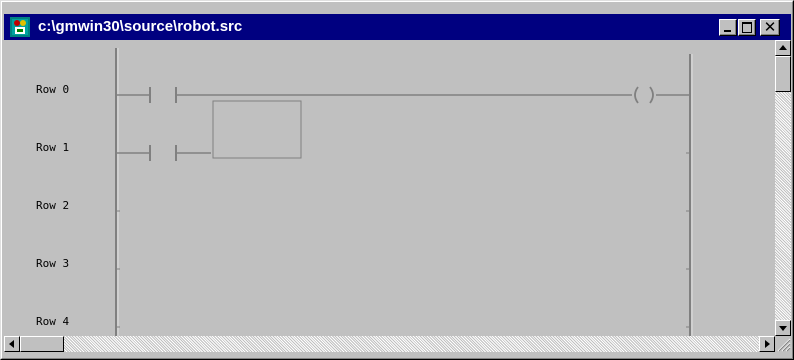 This screenshot has height=360, width=794. What do you see at coordinates (747, 27) in the screenshot?
I see `maximize-button` at bounding box center [747, 27].